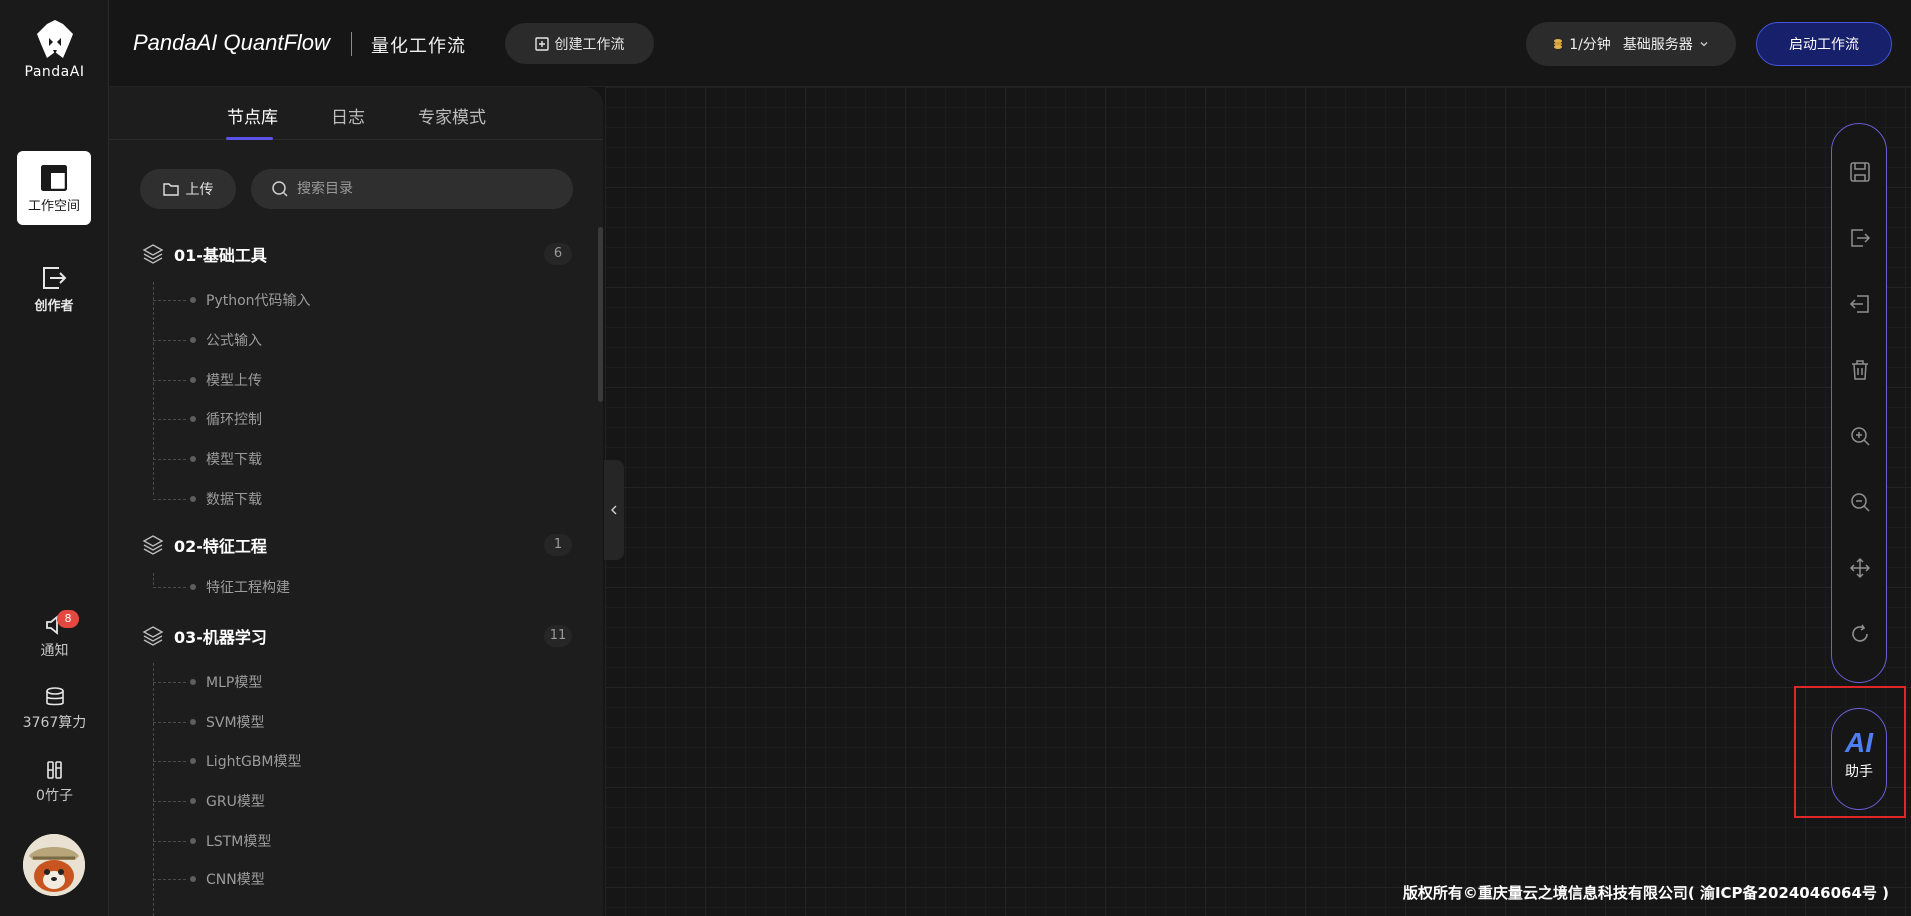  I want to click on category-title: 01-基础工具, so click(220, 255).